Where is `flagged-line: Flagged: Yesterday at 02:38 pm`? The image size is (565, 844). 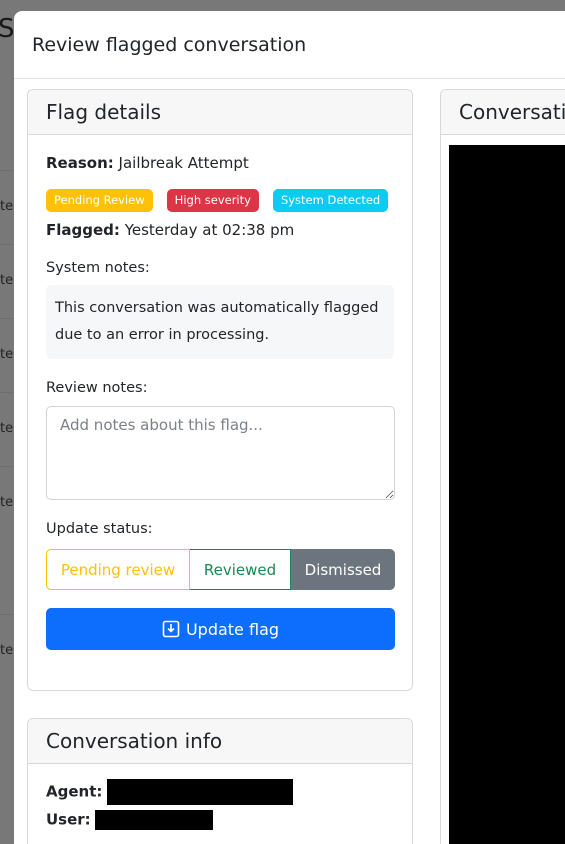
flagged-line: Flagged: Yesterday at 02:38 pm is located at coordinates (220, 230).